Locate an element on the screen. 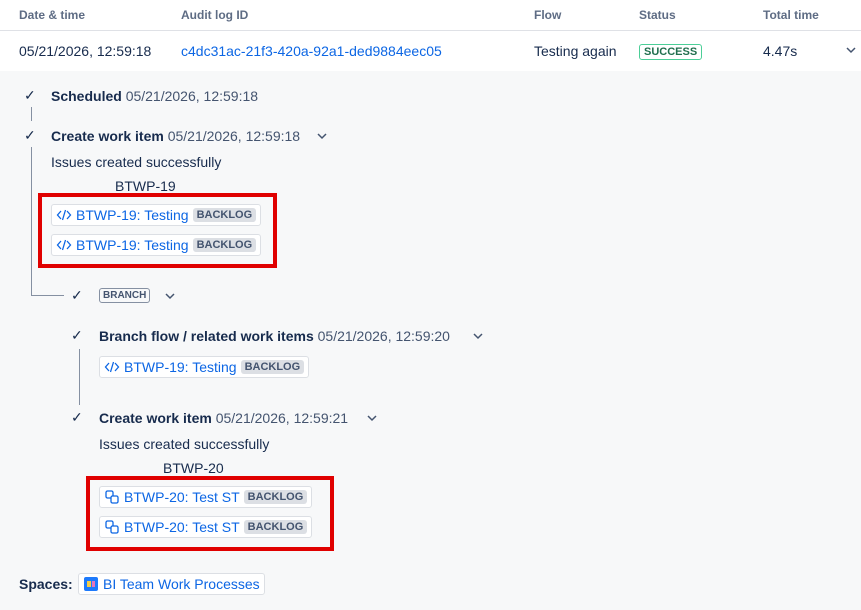  space-link: BI Team Work Processes is located at coordinates (171, 584).